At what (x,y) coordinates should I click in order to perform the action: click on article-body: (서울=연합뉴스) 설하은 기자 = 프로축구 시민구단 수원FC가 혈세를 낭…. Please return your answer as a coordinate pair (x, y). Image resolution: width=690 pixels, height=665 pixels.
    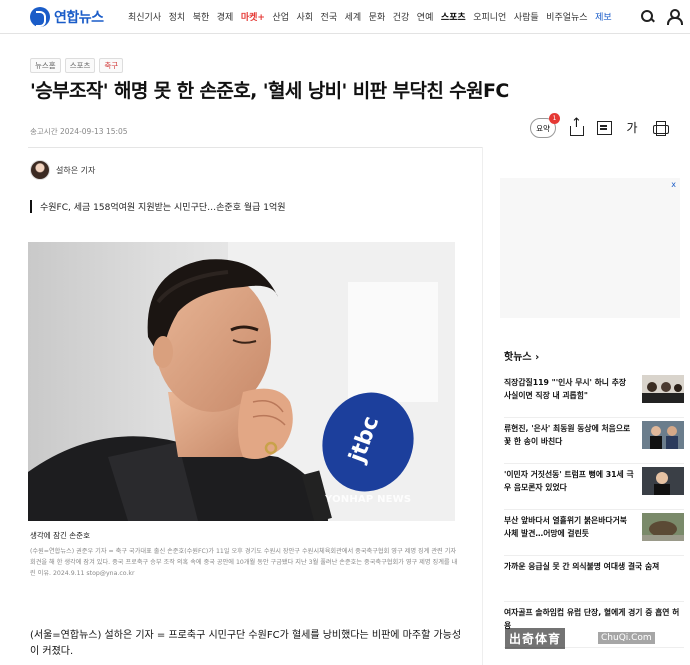
    Looking at the image, I should click on (246, 643).